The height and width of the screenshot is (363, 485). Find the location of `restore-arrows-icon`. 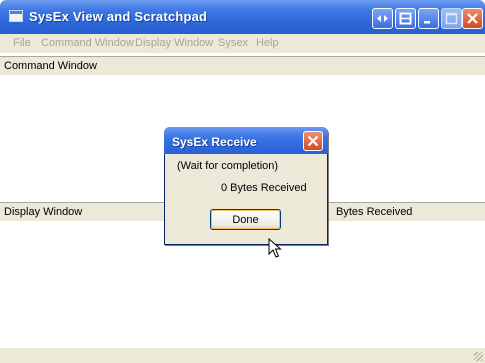

restore-arrows-icon is located at coordinates (382, 18).